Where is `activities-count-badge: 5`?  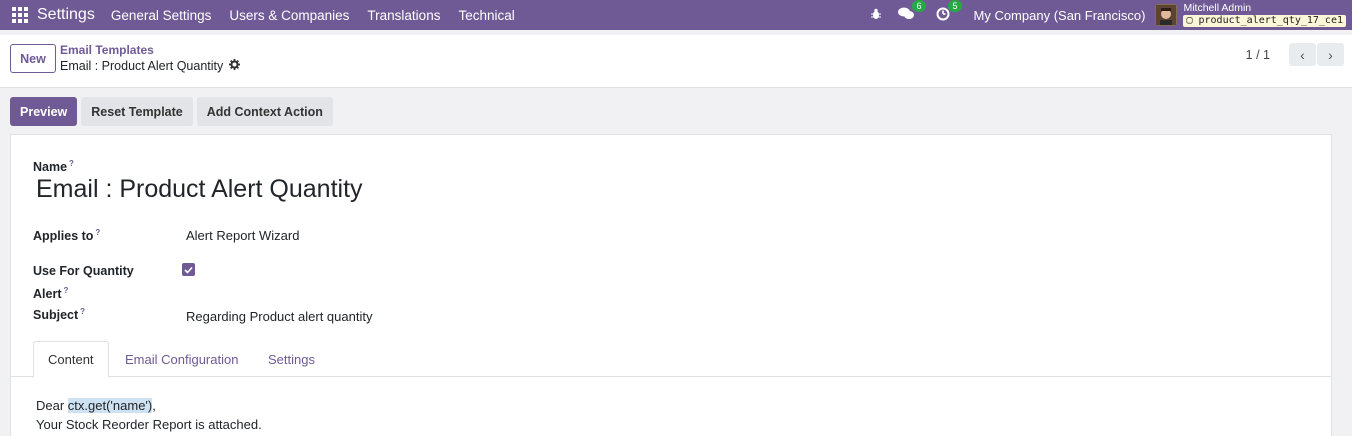 activities-count-badge: 5 is located at coordinates (955, 6).